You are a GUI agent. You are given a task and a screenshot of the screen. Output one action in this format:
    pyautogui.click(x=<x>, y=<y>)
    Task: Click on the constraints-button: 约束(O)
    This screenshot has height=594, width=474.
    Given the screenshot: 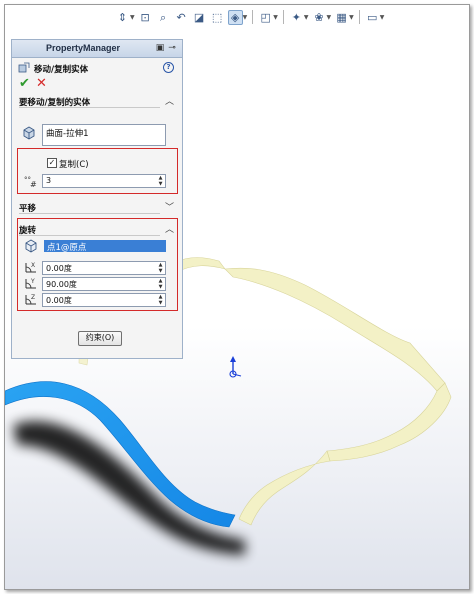 What is the action you would take?
    pyautogui.click(x=100, y=338)
    